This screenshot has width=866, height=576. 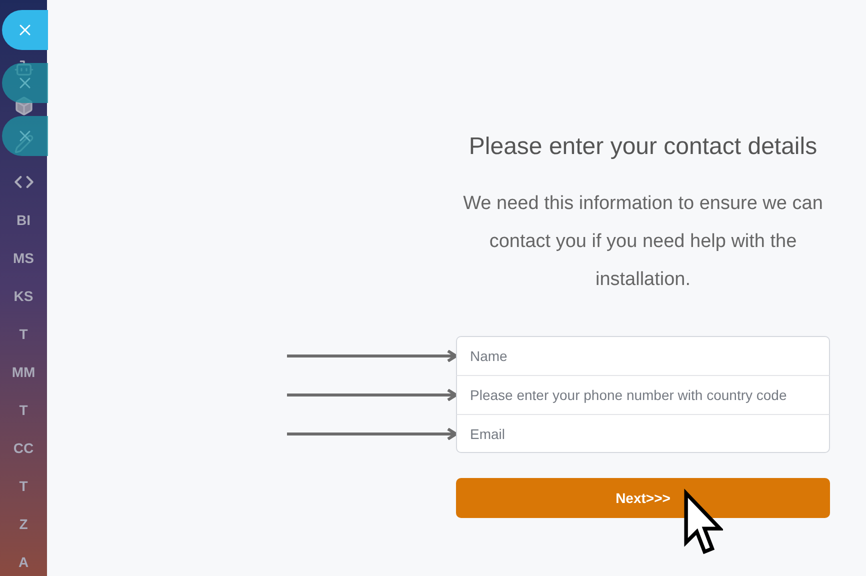 I want to click on sidebar-item: Z, so click(x=23, y=524).